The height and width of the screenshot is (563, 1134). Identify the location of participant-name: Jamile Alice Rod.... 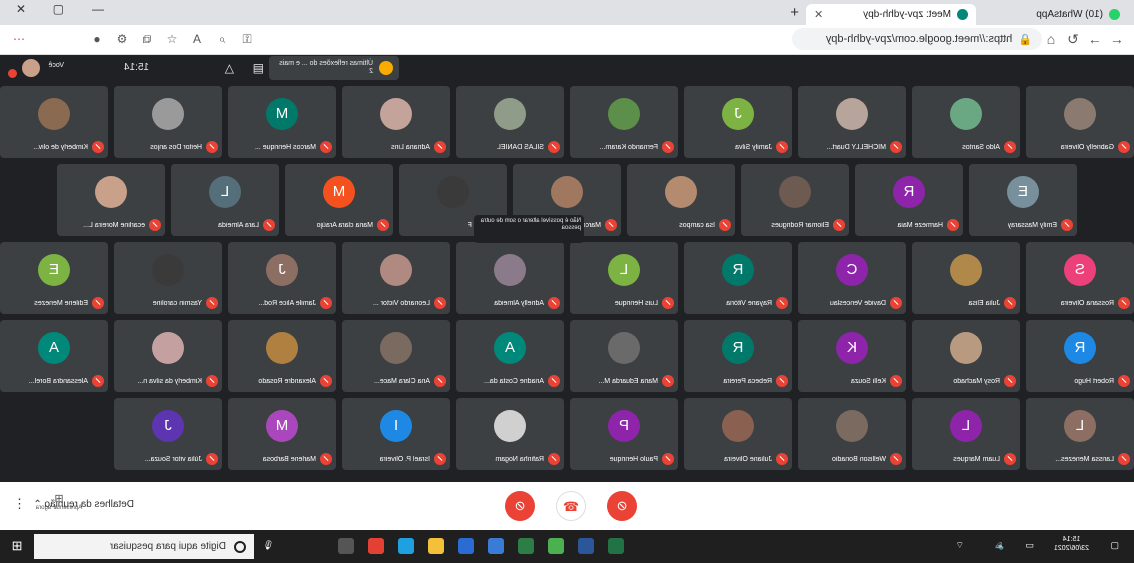
(287, 303).